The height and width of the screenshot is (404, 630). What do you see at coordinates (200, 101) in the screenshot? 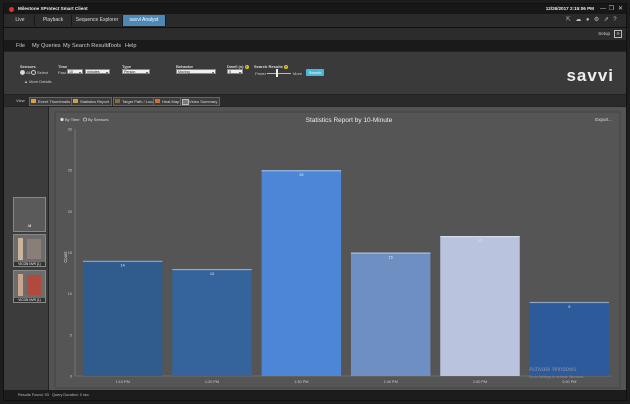
I see `video-summary-button: Video Summary` at bounding box center [200, 101].